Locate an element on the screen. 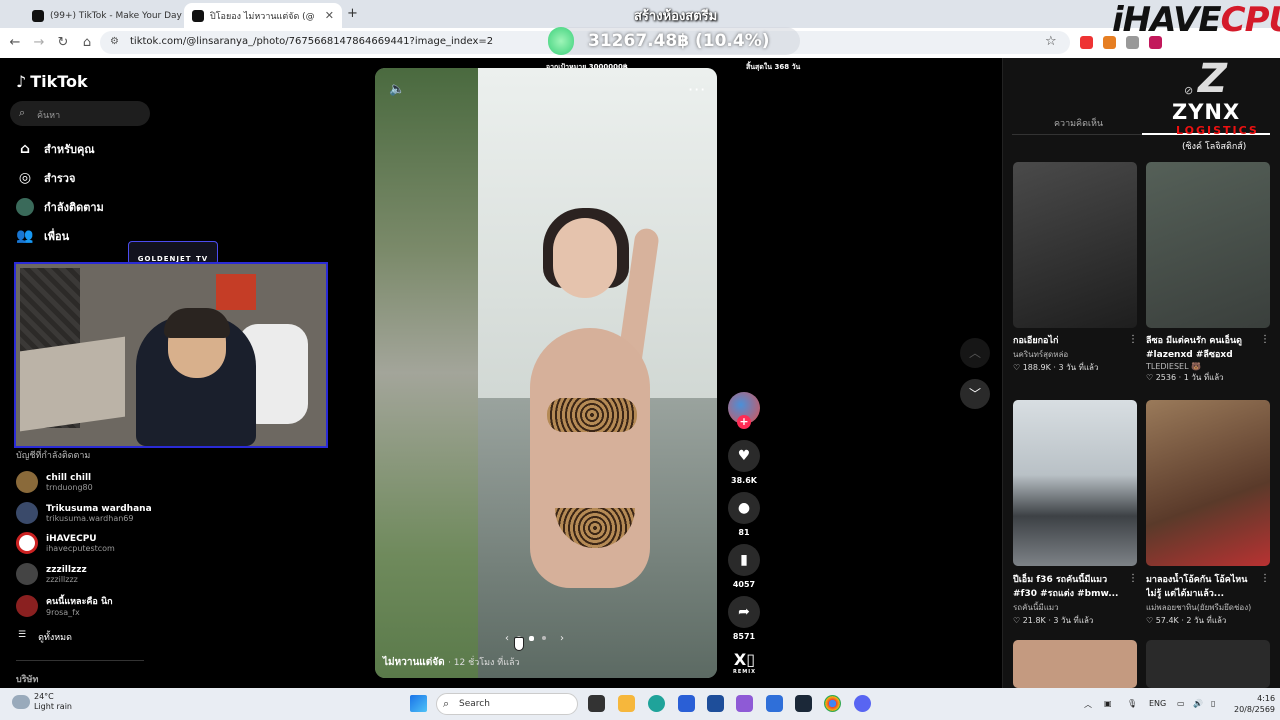 This screenshot has width=1280, height=720. previous-post-button: ︿ is located at coordinates (975, 353).